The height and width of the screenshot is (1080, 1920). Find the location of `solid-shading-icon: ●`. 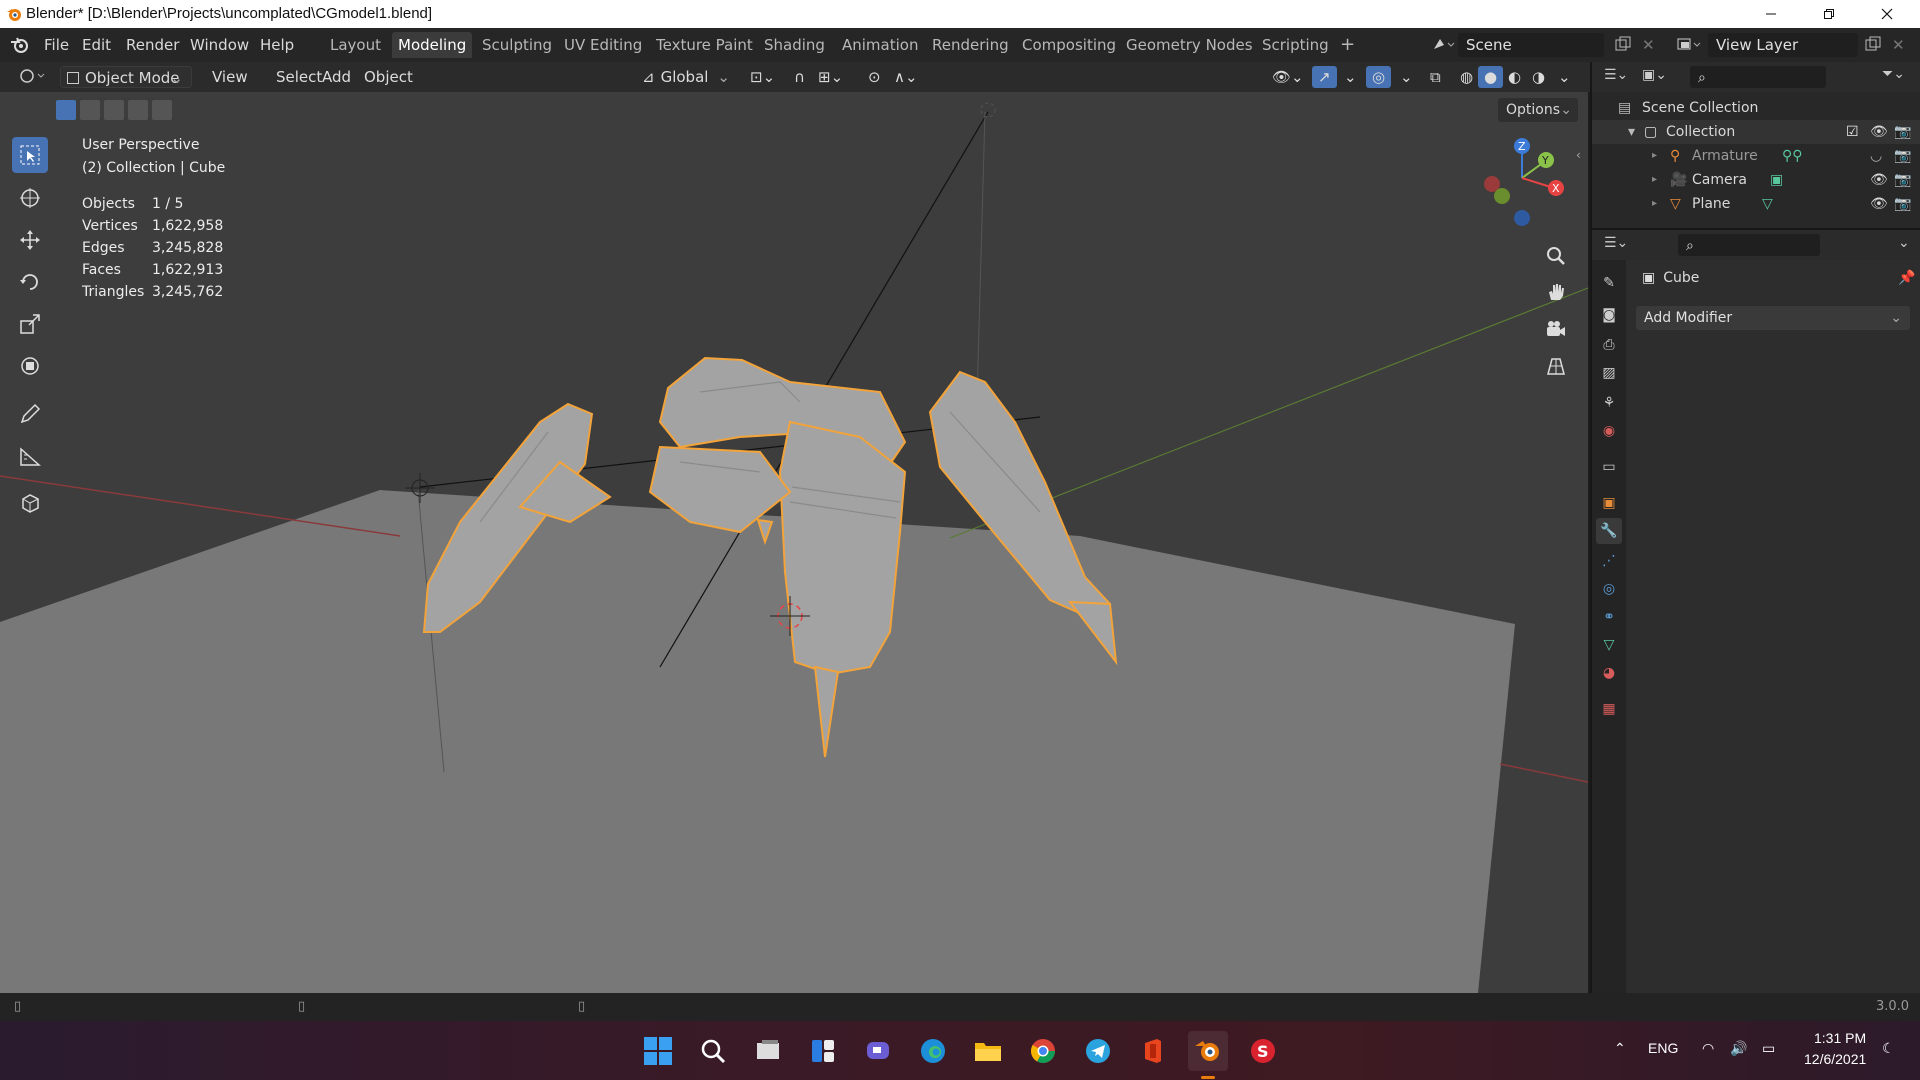

solid-shading-icon: ● is located at coordinates (1491, 77).